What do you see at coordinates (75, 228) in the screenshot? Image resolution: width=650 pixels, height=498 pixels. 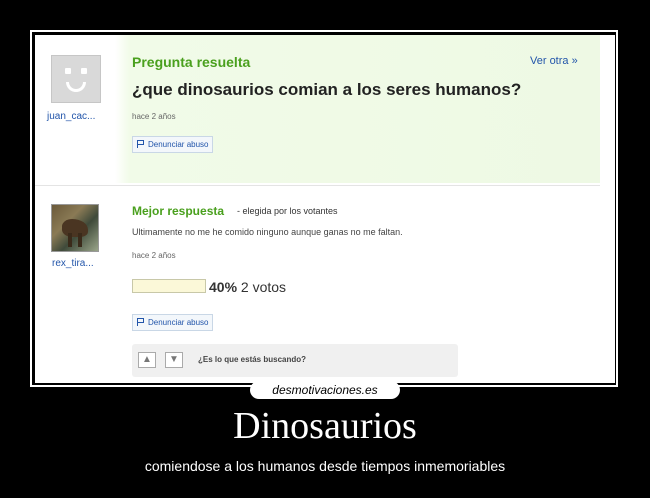 I see `dinosaur-avatar-icon` at bounding box center [75, 228].